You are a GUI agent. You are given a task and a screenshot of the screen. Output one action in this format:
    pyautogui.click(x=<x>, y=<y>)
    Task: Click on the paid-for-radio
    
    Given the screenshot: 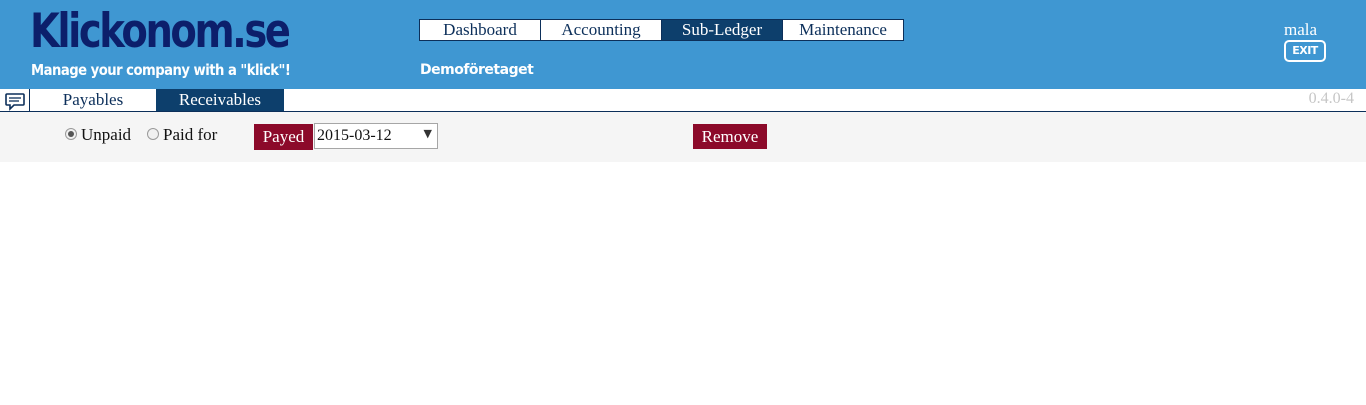 What is the action you would take?
    pyautogui.click(x=153, y=134)
    